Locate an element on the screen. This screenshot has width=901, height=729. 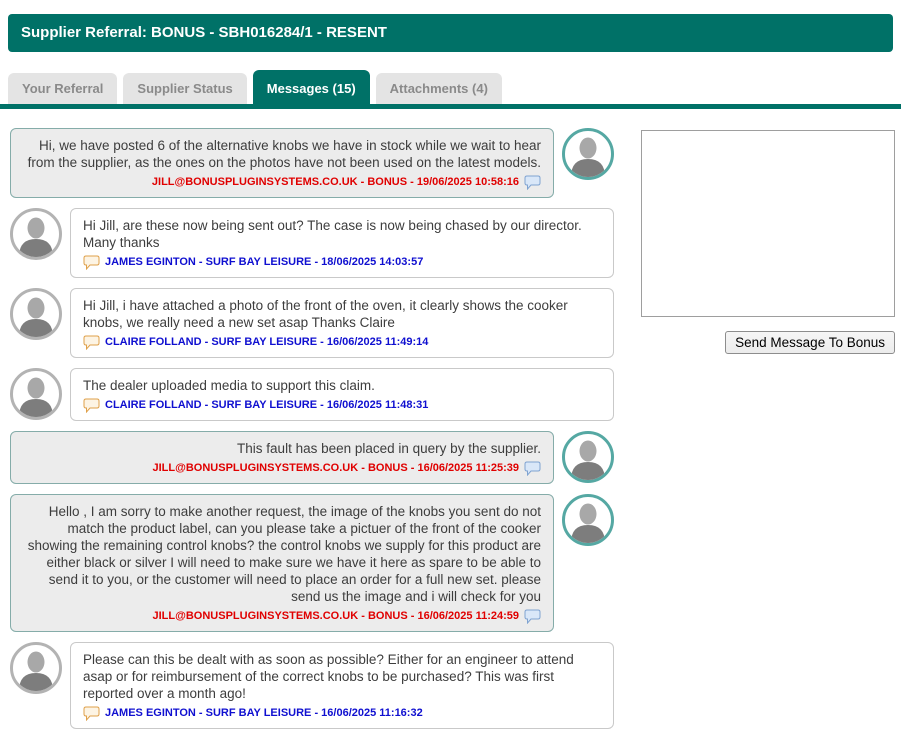
tab-attachments-4: Attachments (4) is located at coordinates (438, 88).